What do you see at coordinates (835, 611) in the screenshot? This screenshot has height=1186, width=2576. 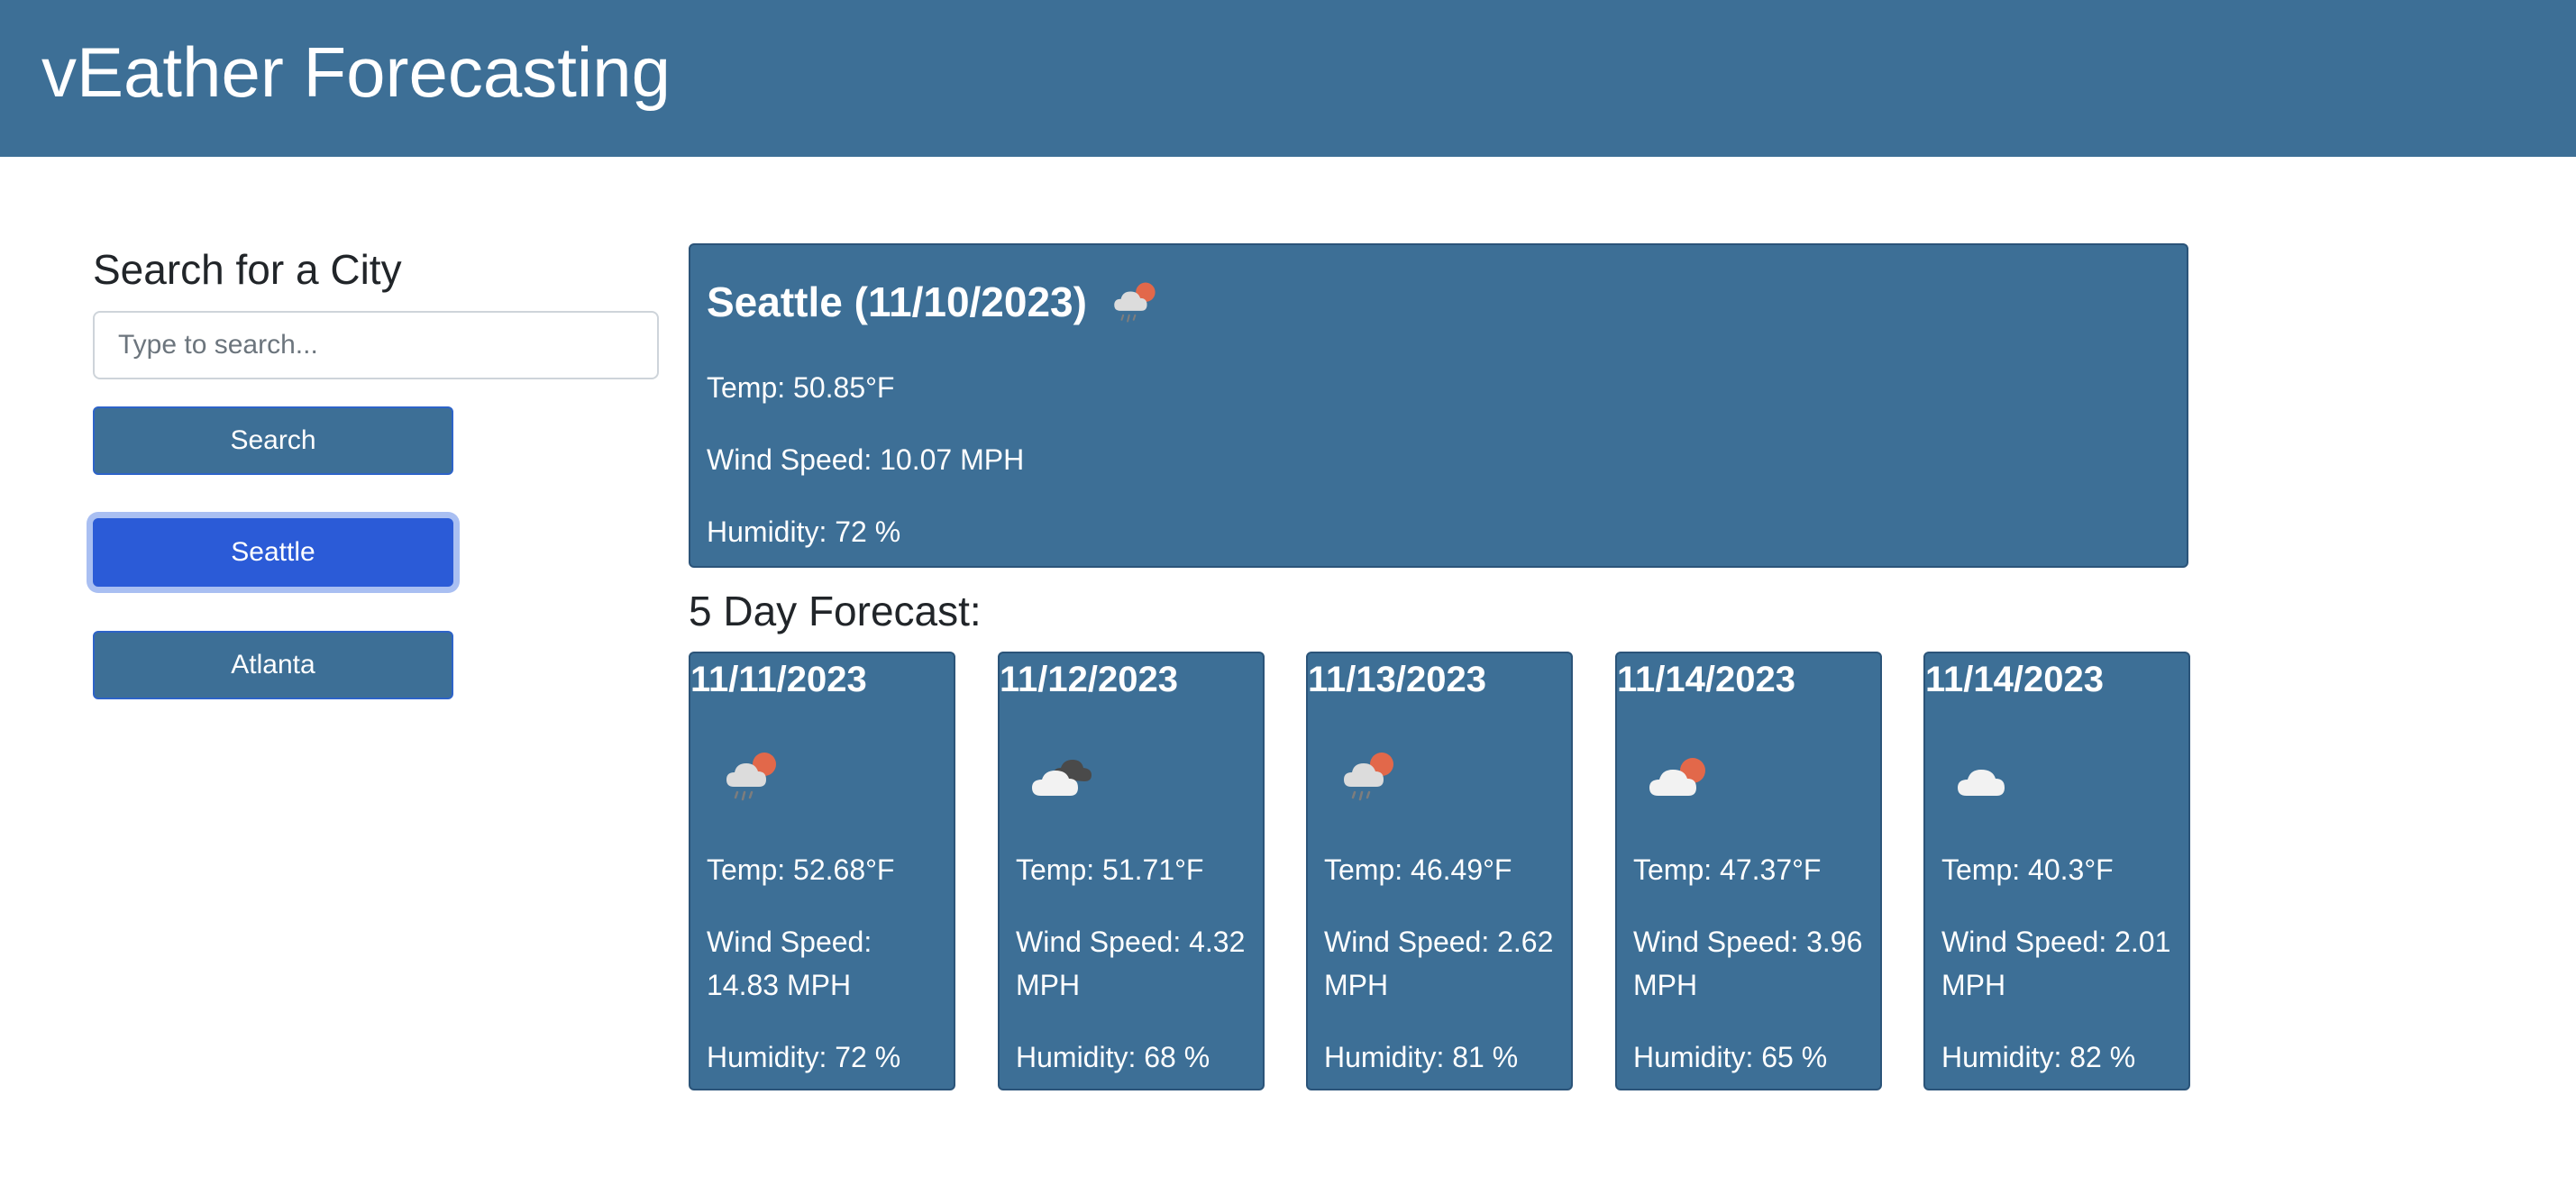 I see `forecast-heading: 5 Day Forecast:` at bounding box center [835, 611].